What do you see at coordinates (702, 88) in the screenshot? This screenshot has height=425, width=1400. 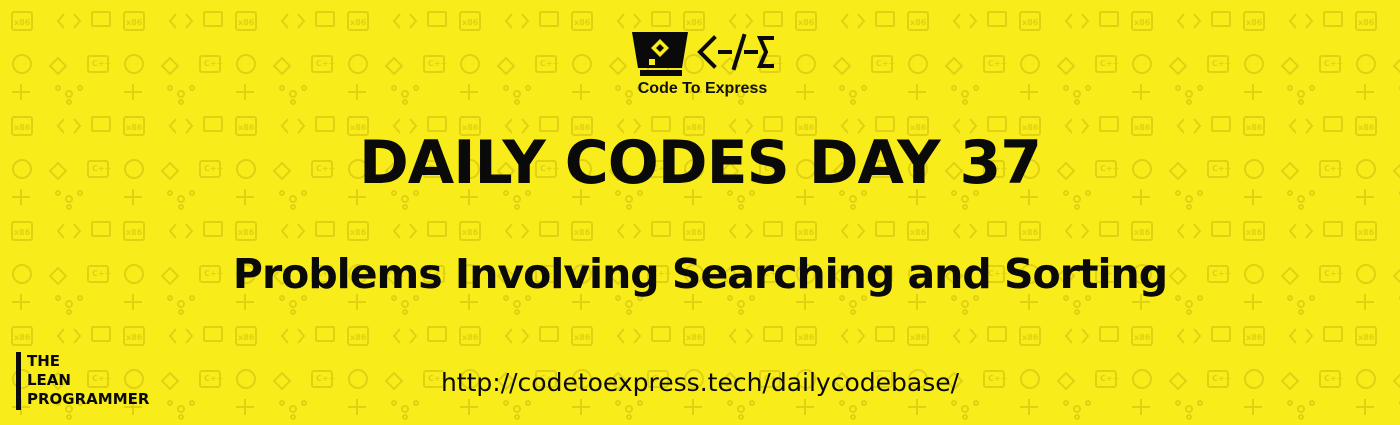 I see `brand-name: Code To Express` at bounding box center [702, 88].